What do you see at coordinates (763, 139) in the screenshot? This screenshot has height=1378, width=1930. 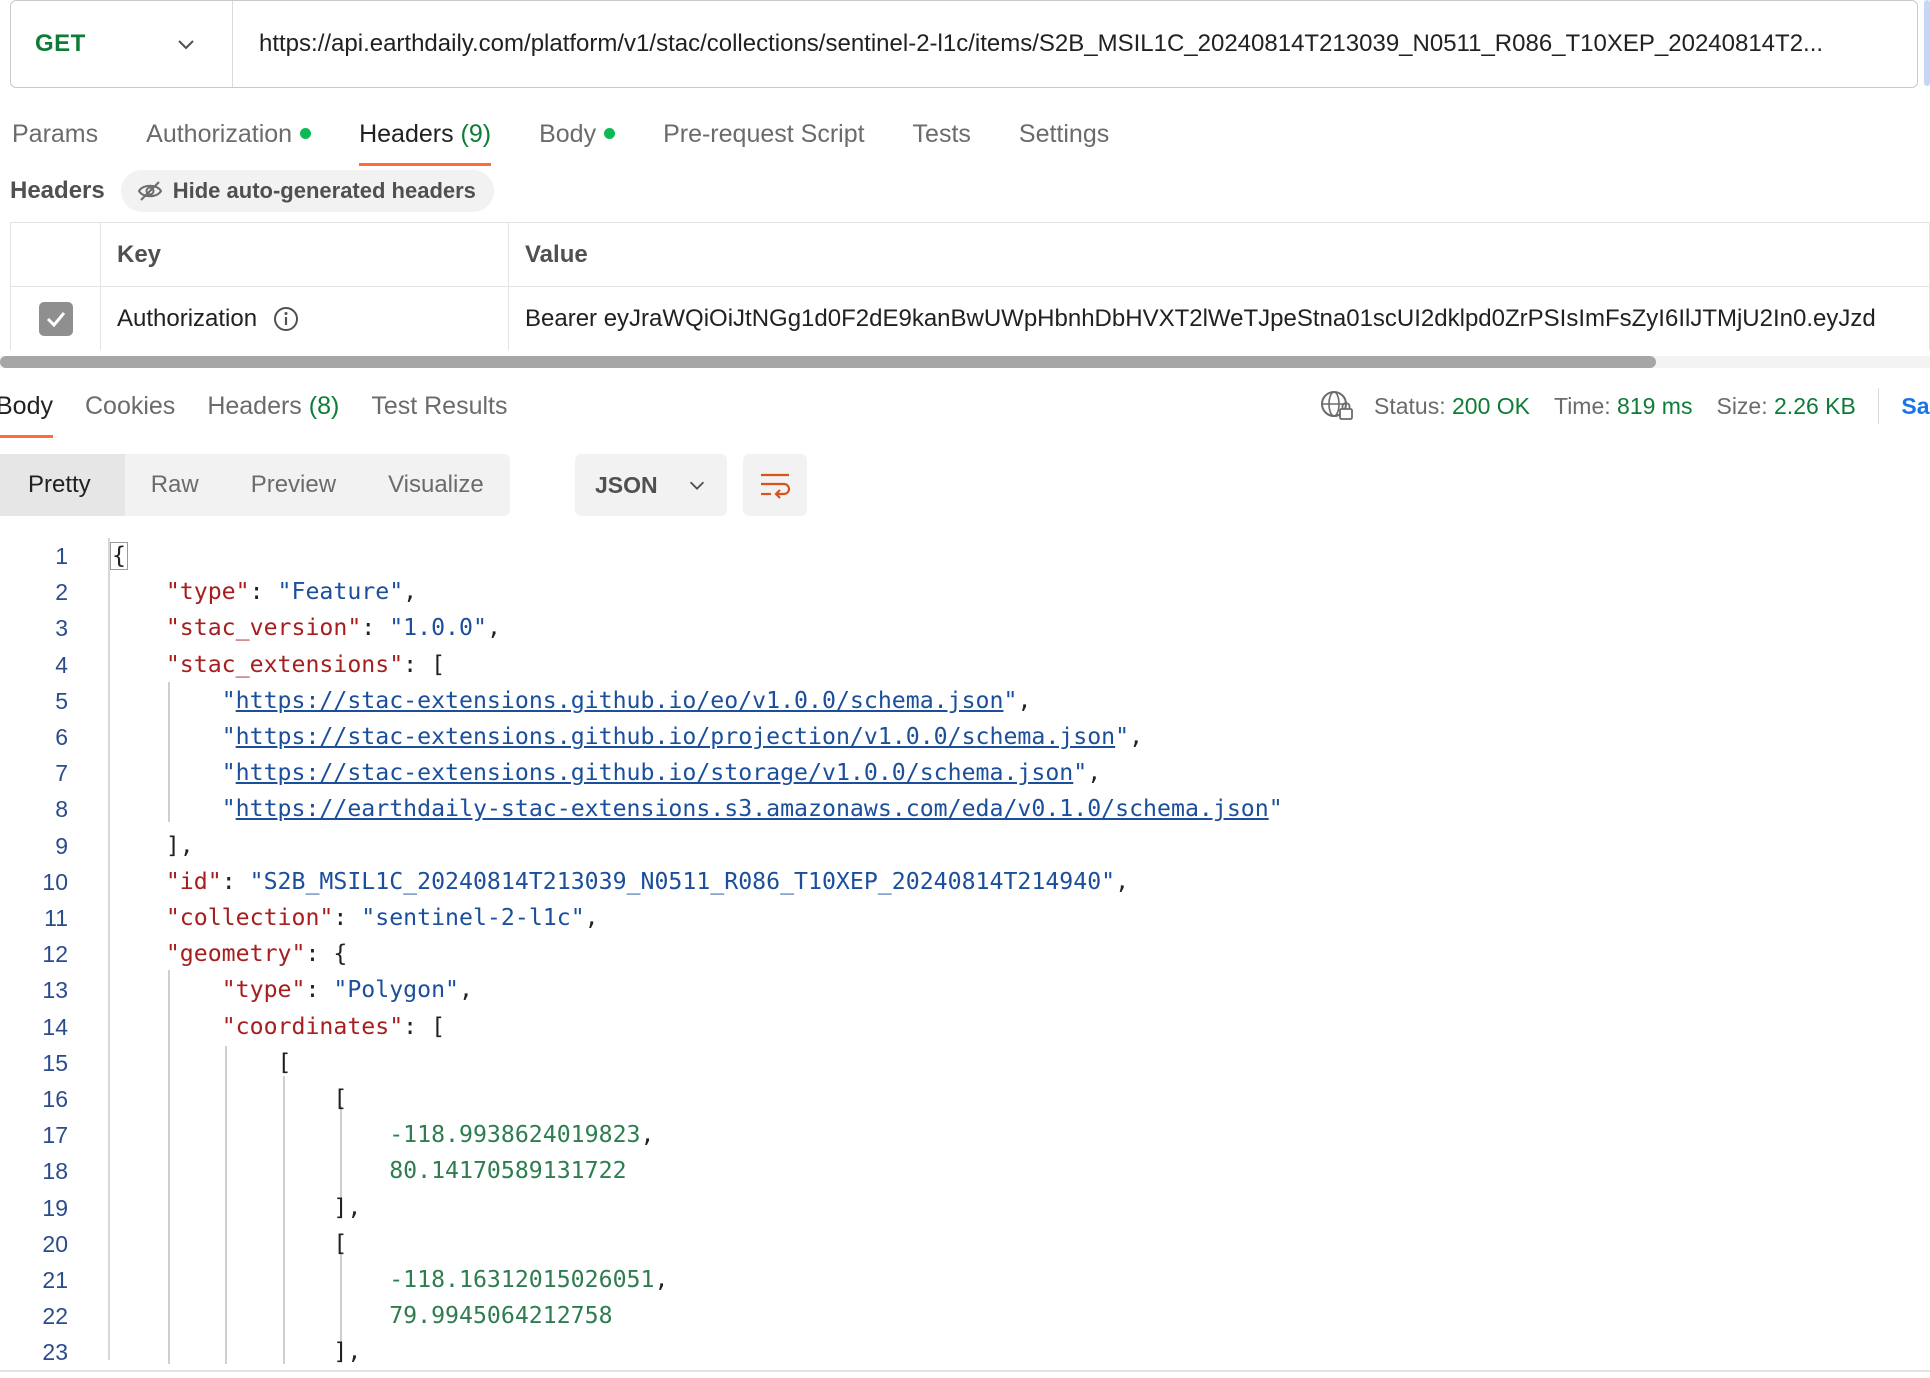 I see `tab-pre-request-script: Pre-request Script` at bounding box center [763, 139].